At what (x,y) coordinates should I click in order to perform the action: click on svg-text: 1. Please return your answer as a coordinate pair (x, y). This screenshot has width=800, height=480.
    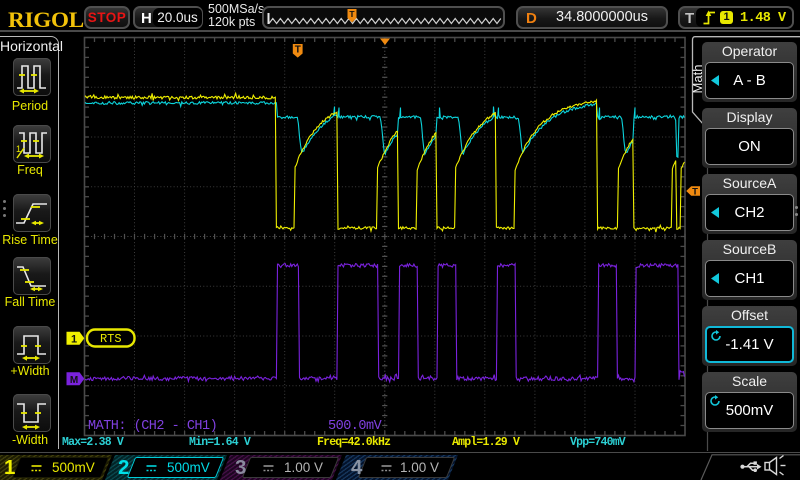
    Looking at the image, I should click on (74, 340).